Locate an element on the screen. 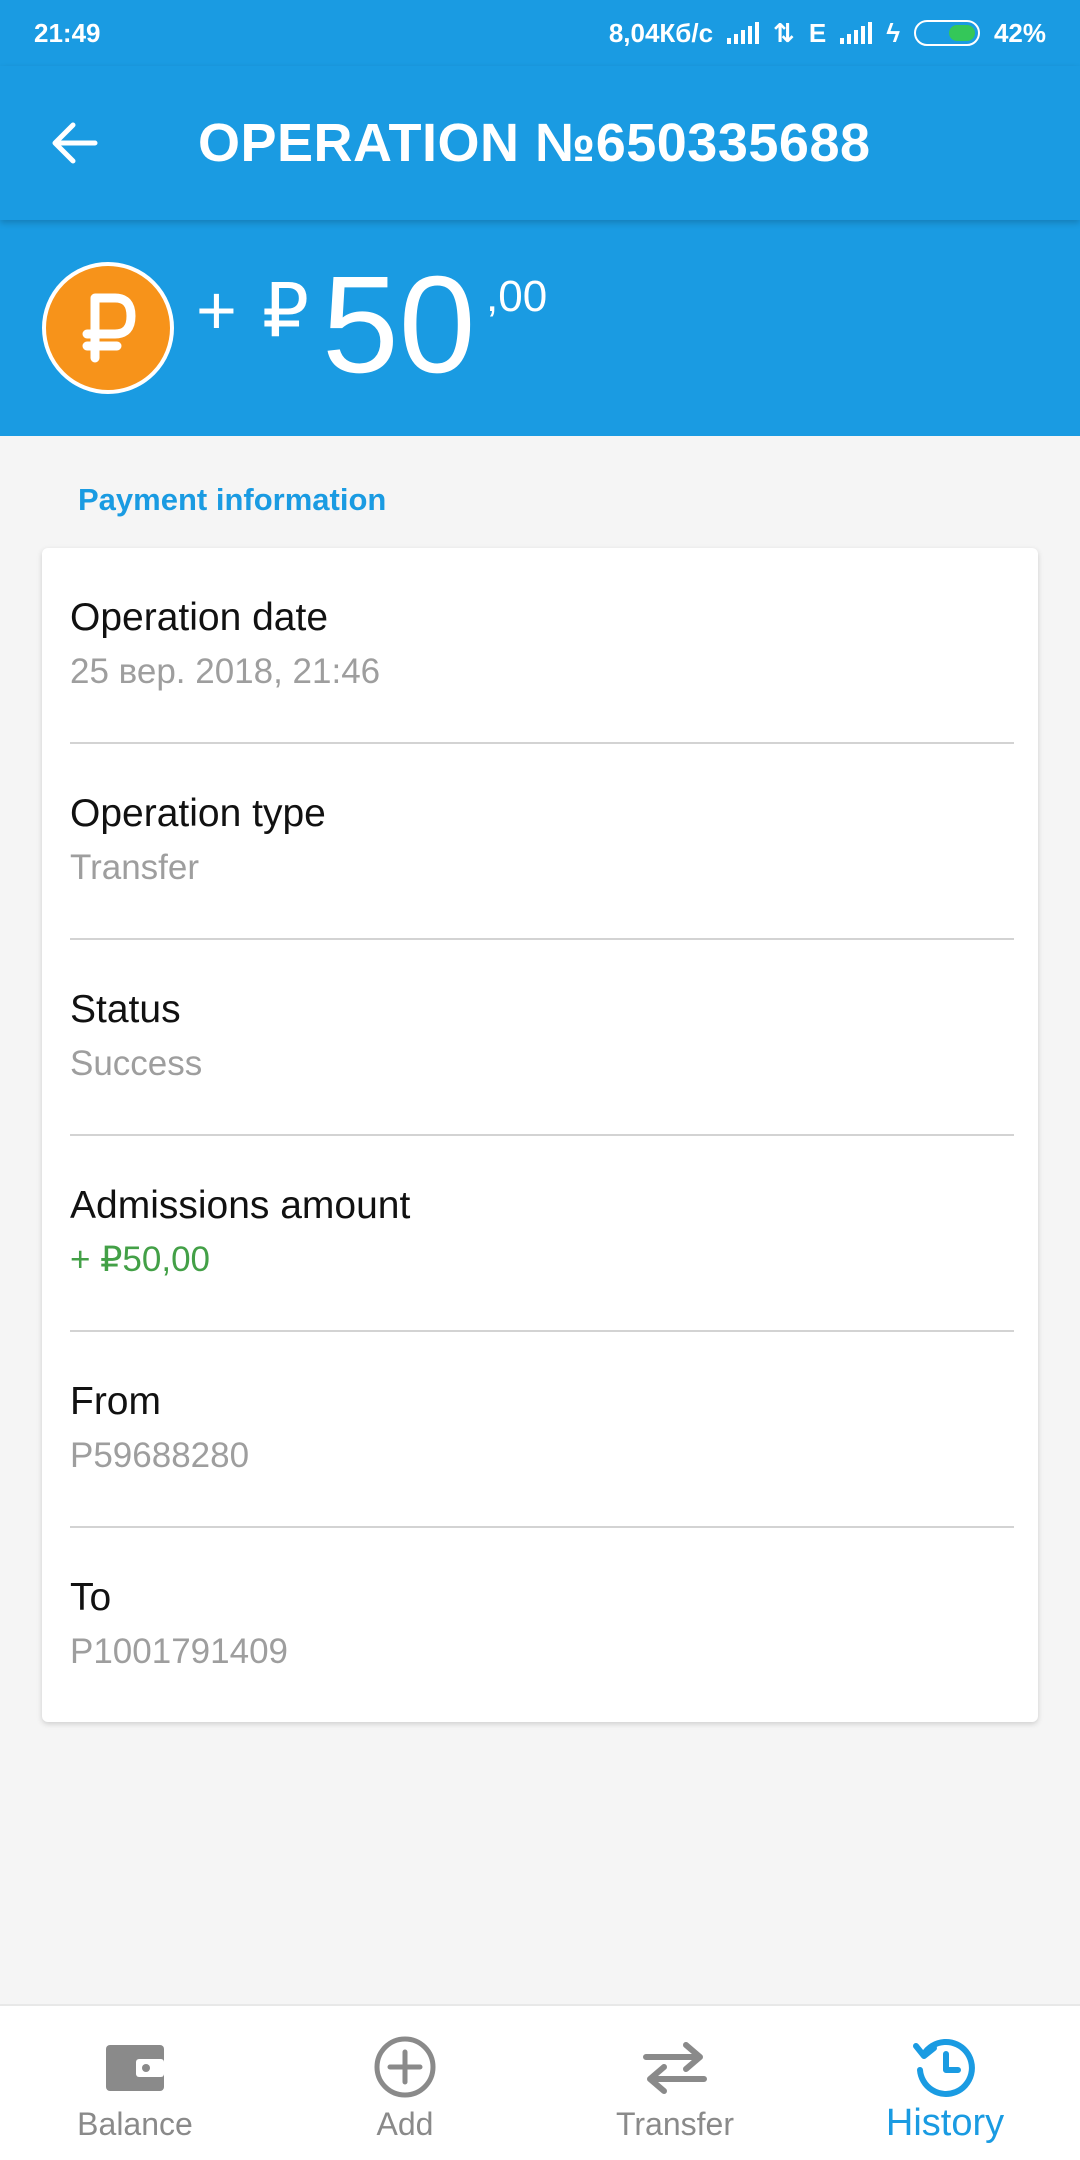  status-time: 21:49 is located at coordinates (67, 32).